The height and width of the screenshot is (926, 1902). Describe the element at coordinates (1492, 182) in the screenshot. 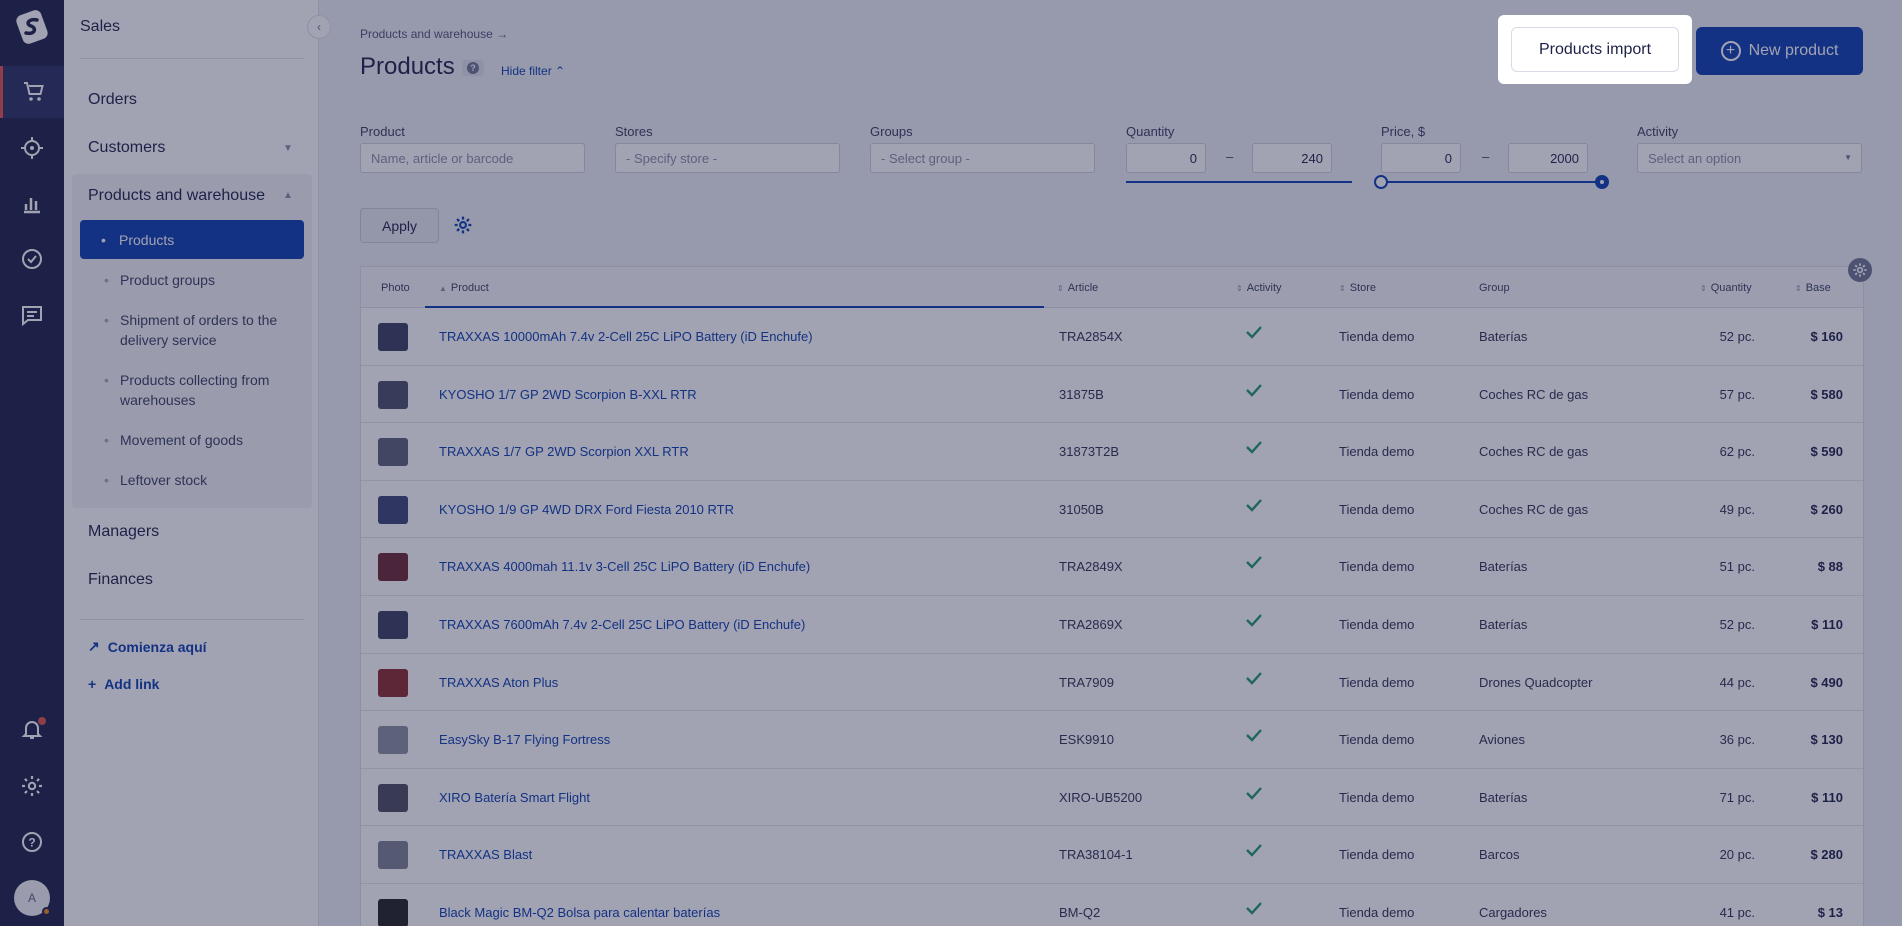

I see `price-range-slider` at that location.